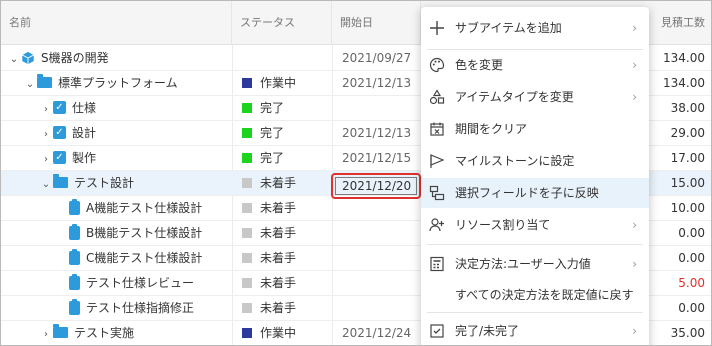  What do you see at coordinates (60, 331) in the screenshot?
I see `folder-icon` at bounding box center [60, 331].